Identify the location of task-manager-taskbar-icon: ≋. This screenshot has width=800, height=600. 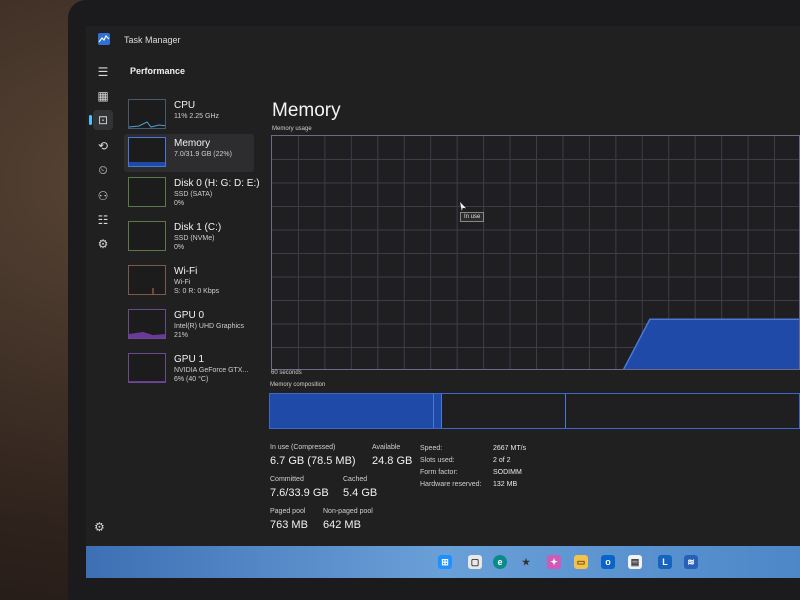
(691, 562).